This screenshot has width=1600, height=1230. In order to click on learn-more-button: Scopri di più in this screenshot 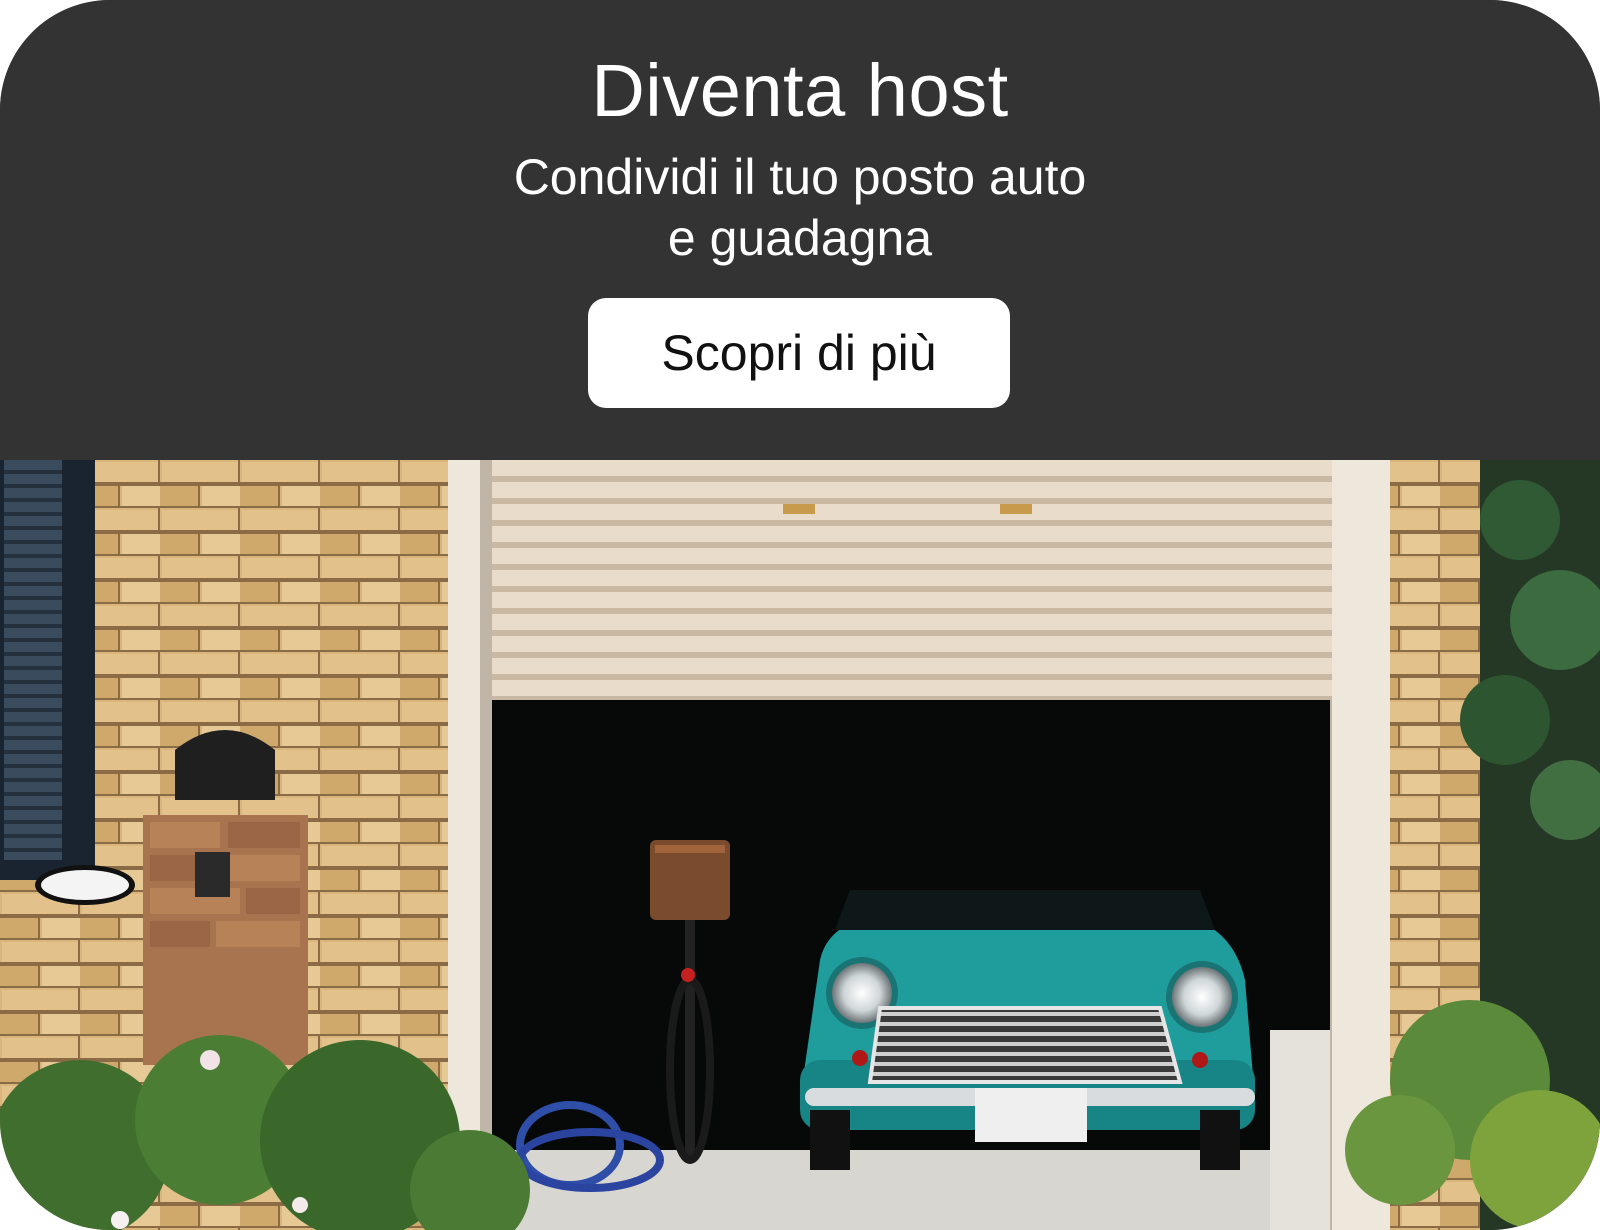, I will do `click(799, 353)`.